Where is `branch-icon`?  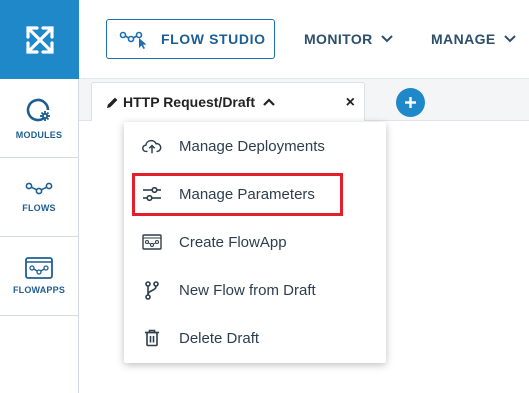 branch-icon is located at coordinates (152, 290).